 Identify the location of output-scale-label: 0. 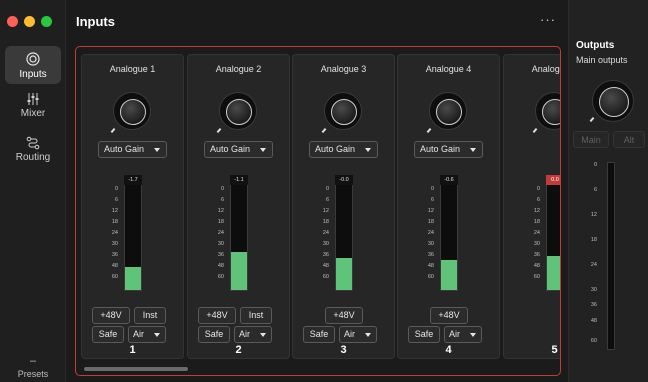
(595, 165).